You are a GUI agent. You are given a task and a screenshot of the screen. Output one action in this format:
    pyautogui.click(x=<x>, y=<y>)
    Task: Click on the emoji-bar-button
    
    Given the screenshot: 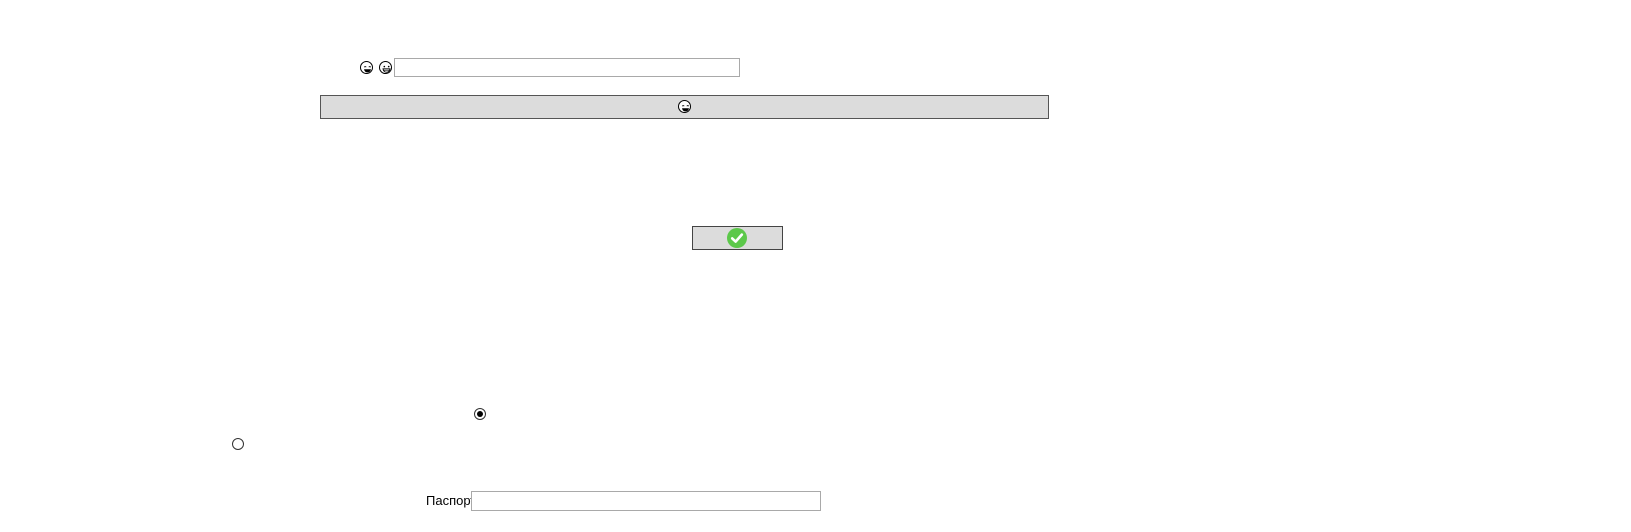 What is the action you would take?
    pyautogui.click(x=684, y=107)
    